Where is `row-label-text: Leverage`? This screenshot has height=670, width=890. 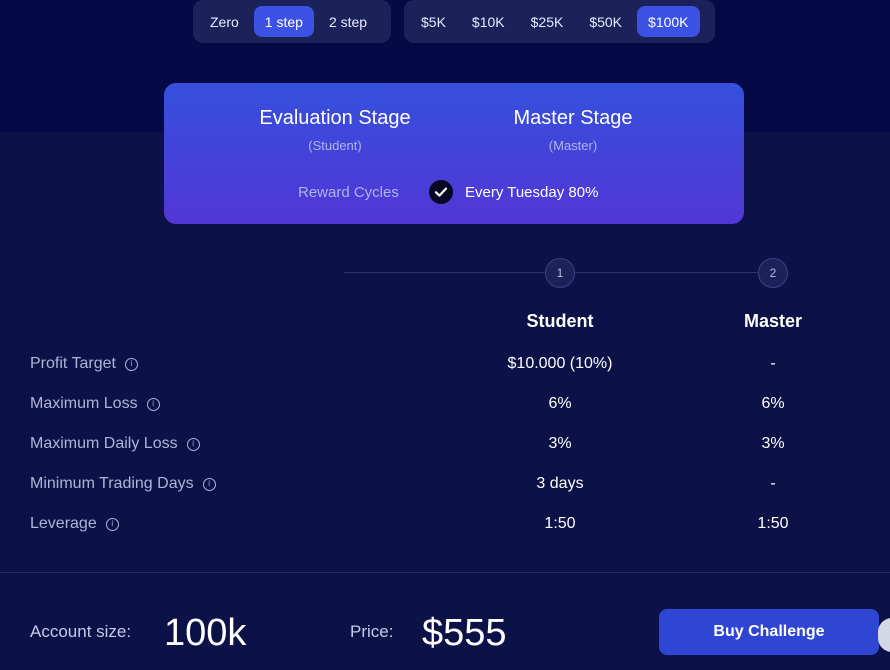 row-label-text: Leverage is located at coordinates (63, 523).